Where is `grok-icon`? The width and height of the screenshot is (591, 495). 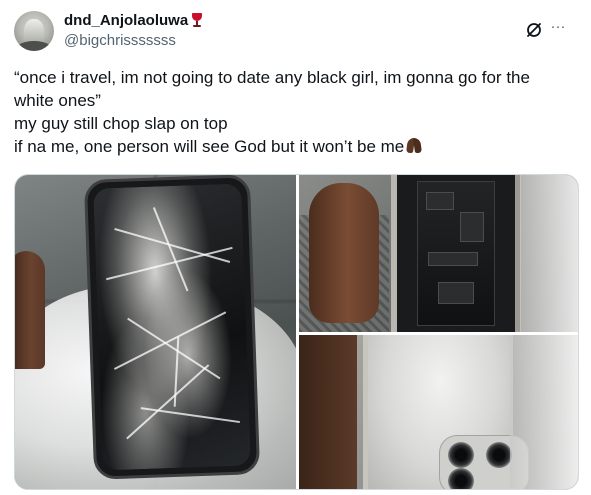
grok-icon is located at coordinates (534, 30).